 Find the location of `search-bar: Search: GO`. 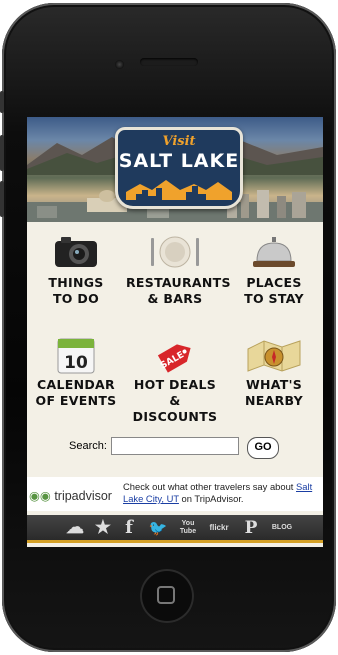

search-bar: Search: GO is located at coordinates (175, 448).